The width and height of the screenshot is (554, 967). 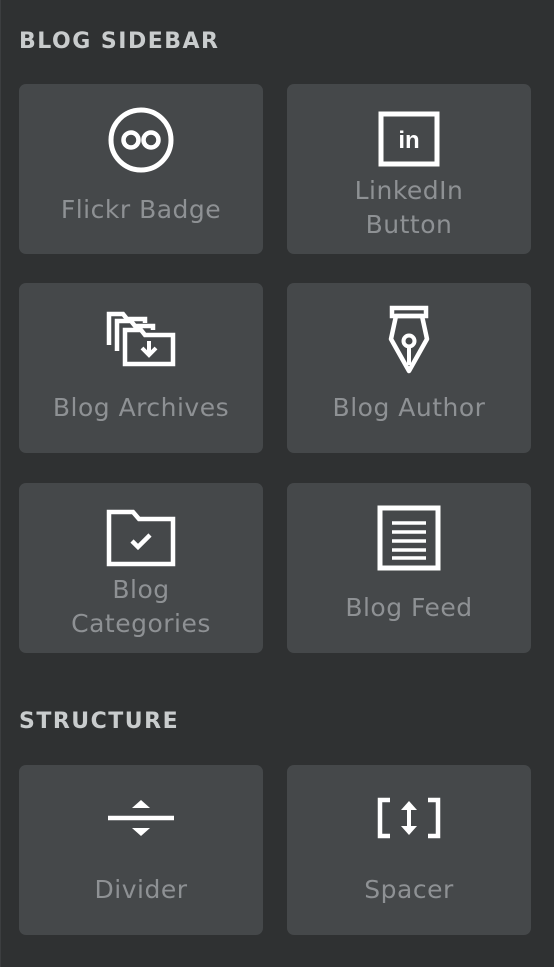 What do you see at coordinates (409, 607) in the screenshot?
I see `tile-label: Blog Feed` at bounding box center [409, 607].